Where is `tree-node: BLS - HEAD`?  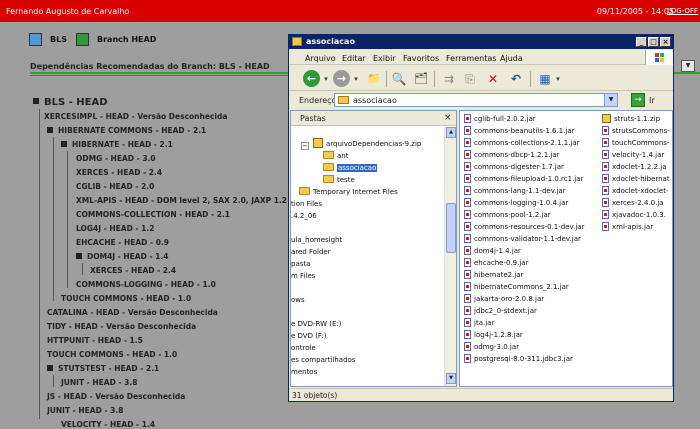
tree-node: BLS - HEAD is located at coordinates (70, 103).